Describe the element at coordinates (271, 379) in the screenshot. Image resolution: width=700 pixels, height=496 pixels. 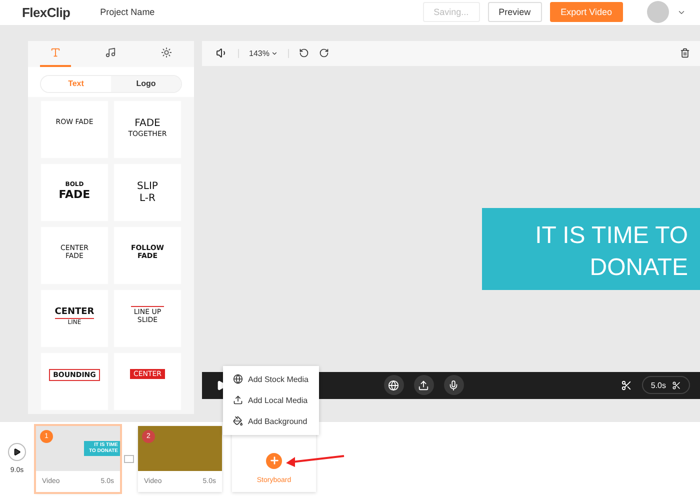
I see `menu-item: Add Stock Media` at that location.